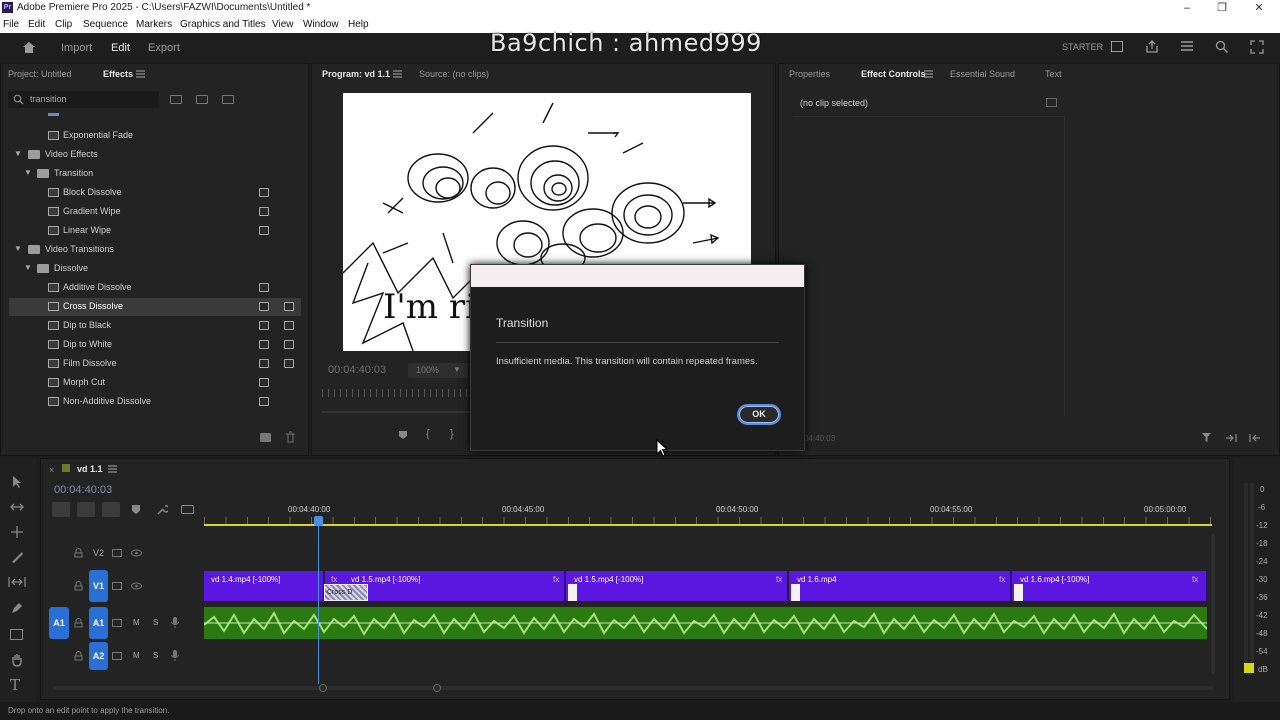  Describe the element at coordinates (151, 269) in the screenshot. I see `tree-item-dissolve-folder: ▼ Dissolve` at that location.